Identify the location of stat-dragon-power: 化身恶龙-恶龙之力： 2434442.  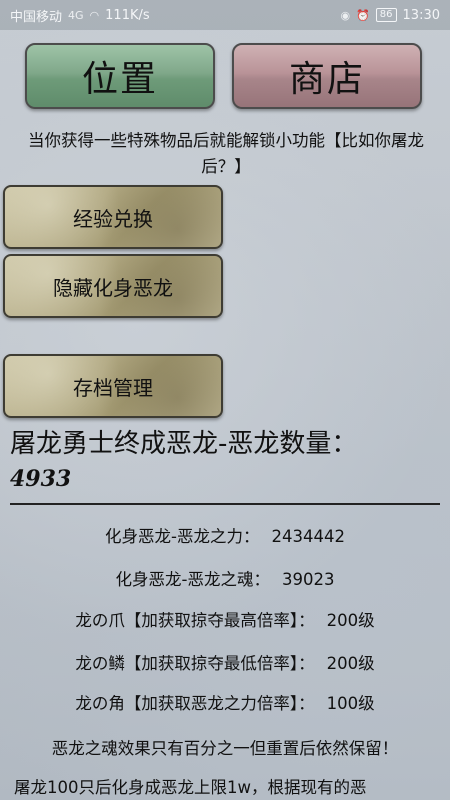
(225, 535).